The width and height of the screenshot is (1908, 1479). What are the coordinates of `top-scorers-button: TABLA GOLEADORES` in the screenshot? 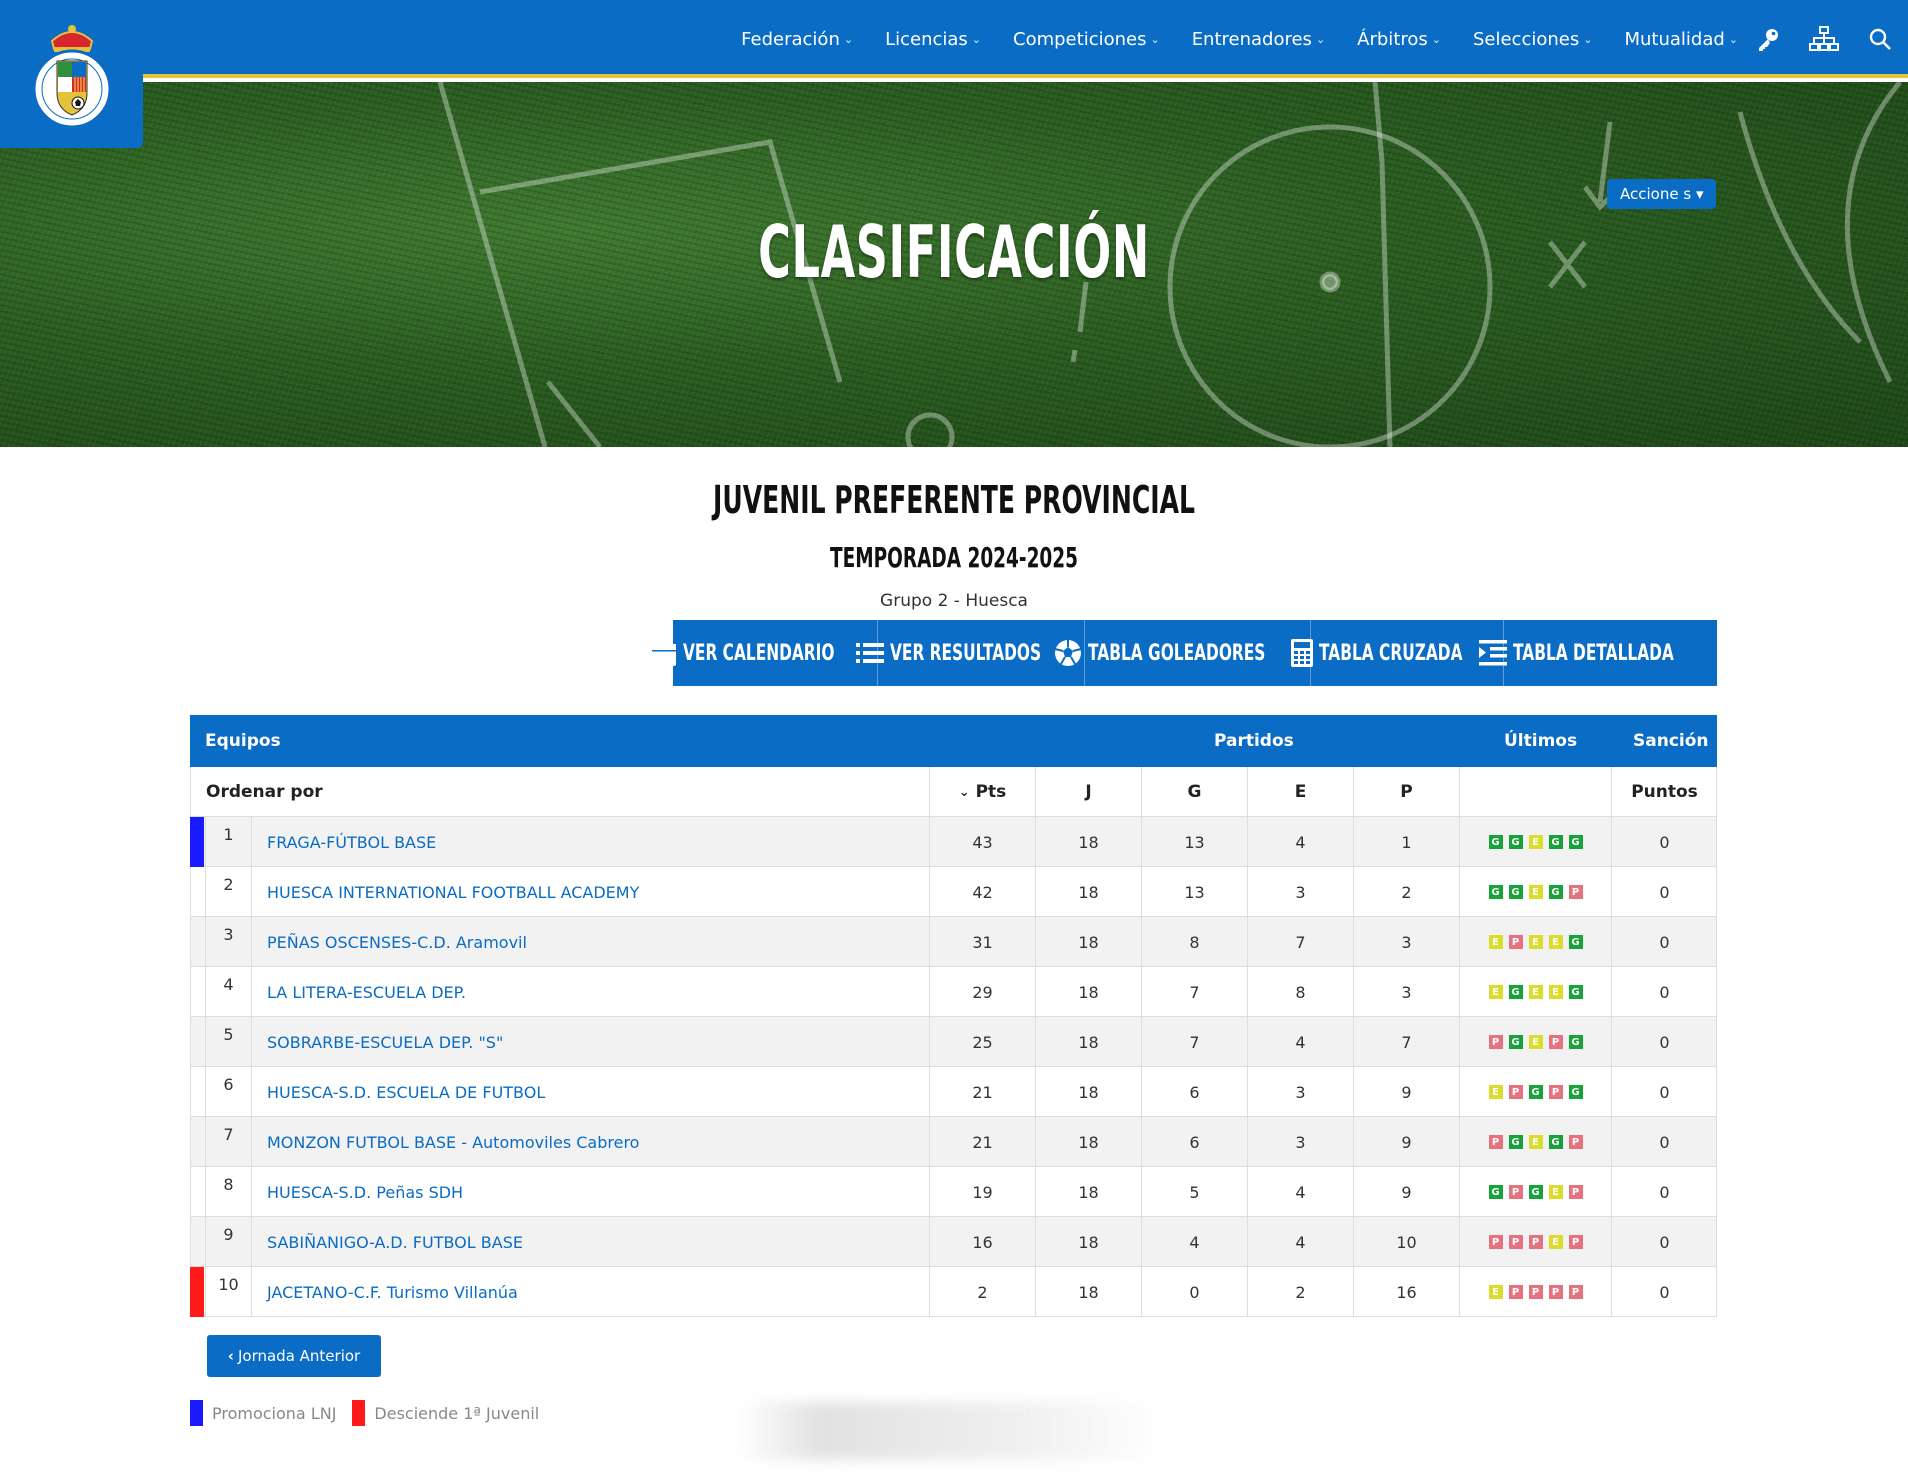 It's located at (1182, 653).